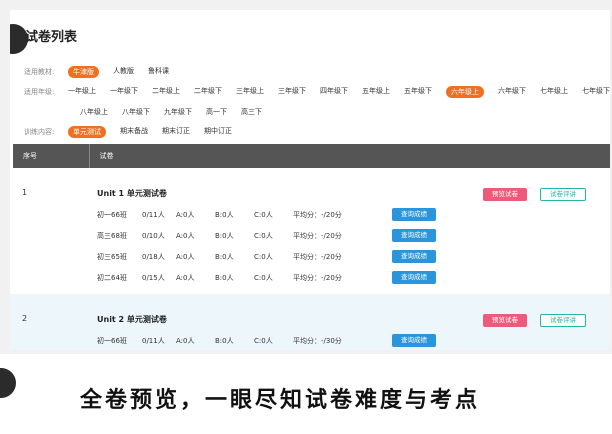 The height and width of the screenshot is (434, 612). What do you see at coordinates (83, 72) in the screenshot?
I see `filter-option: 牛津版` at bounding box center [83, 72].